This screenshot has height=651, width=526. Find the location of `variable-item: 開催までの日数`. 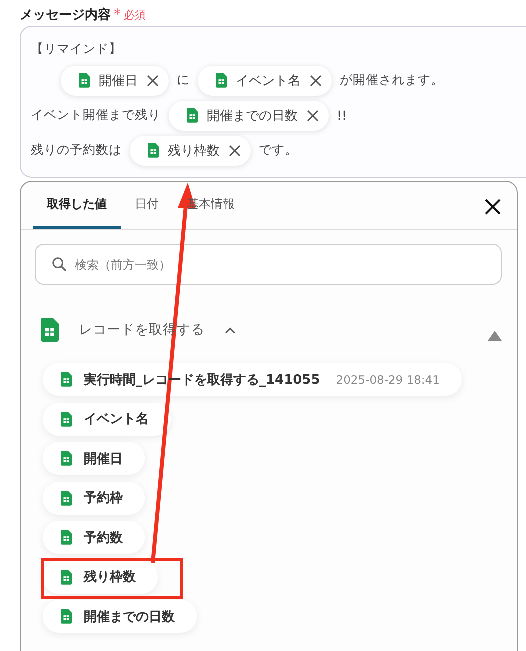

variable-item: 開催までの日数 is located at coordinates (120, 616).